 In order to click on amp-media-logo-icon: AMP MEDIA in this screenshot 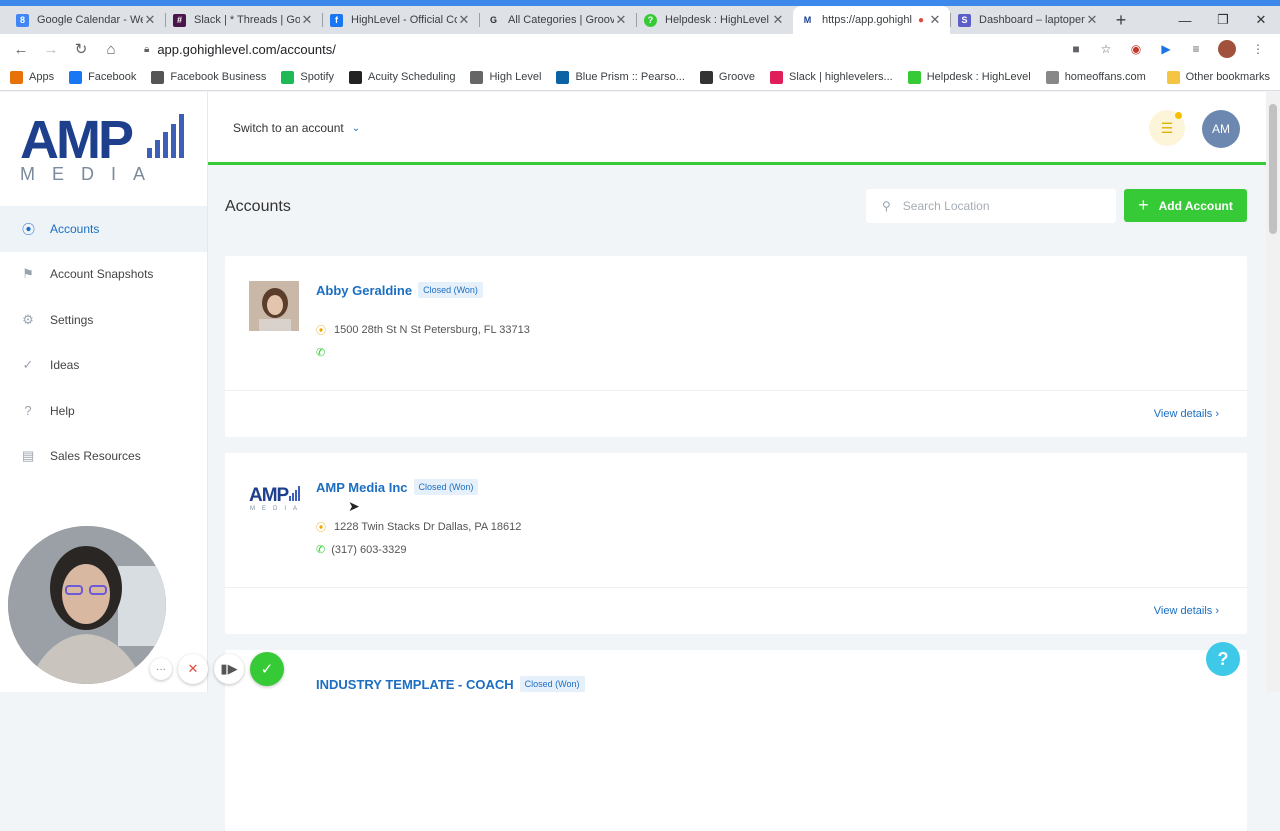, I will do `click(274, 498)`.